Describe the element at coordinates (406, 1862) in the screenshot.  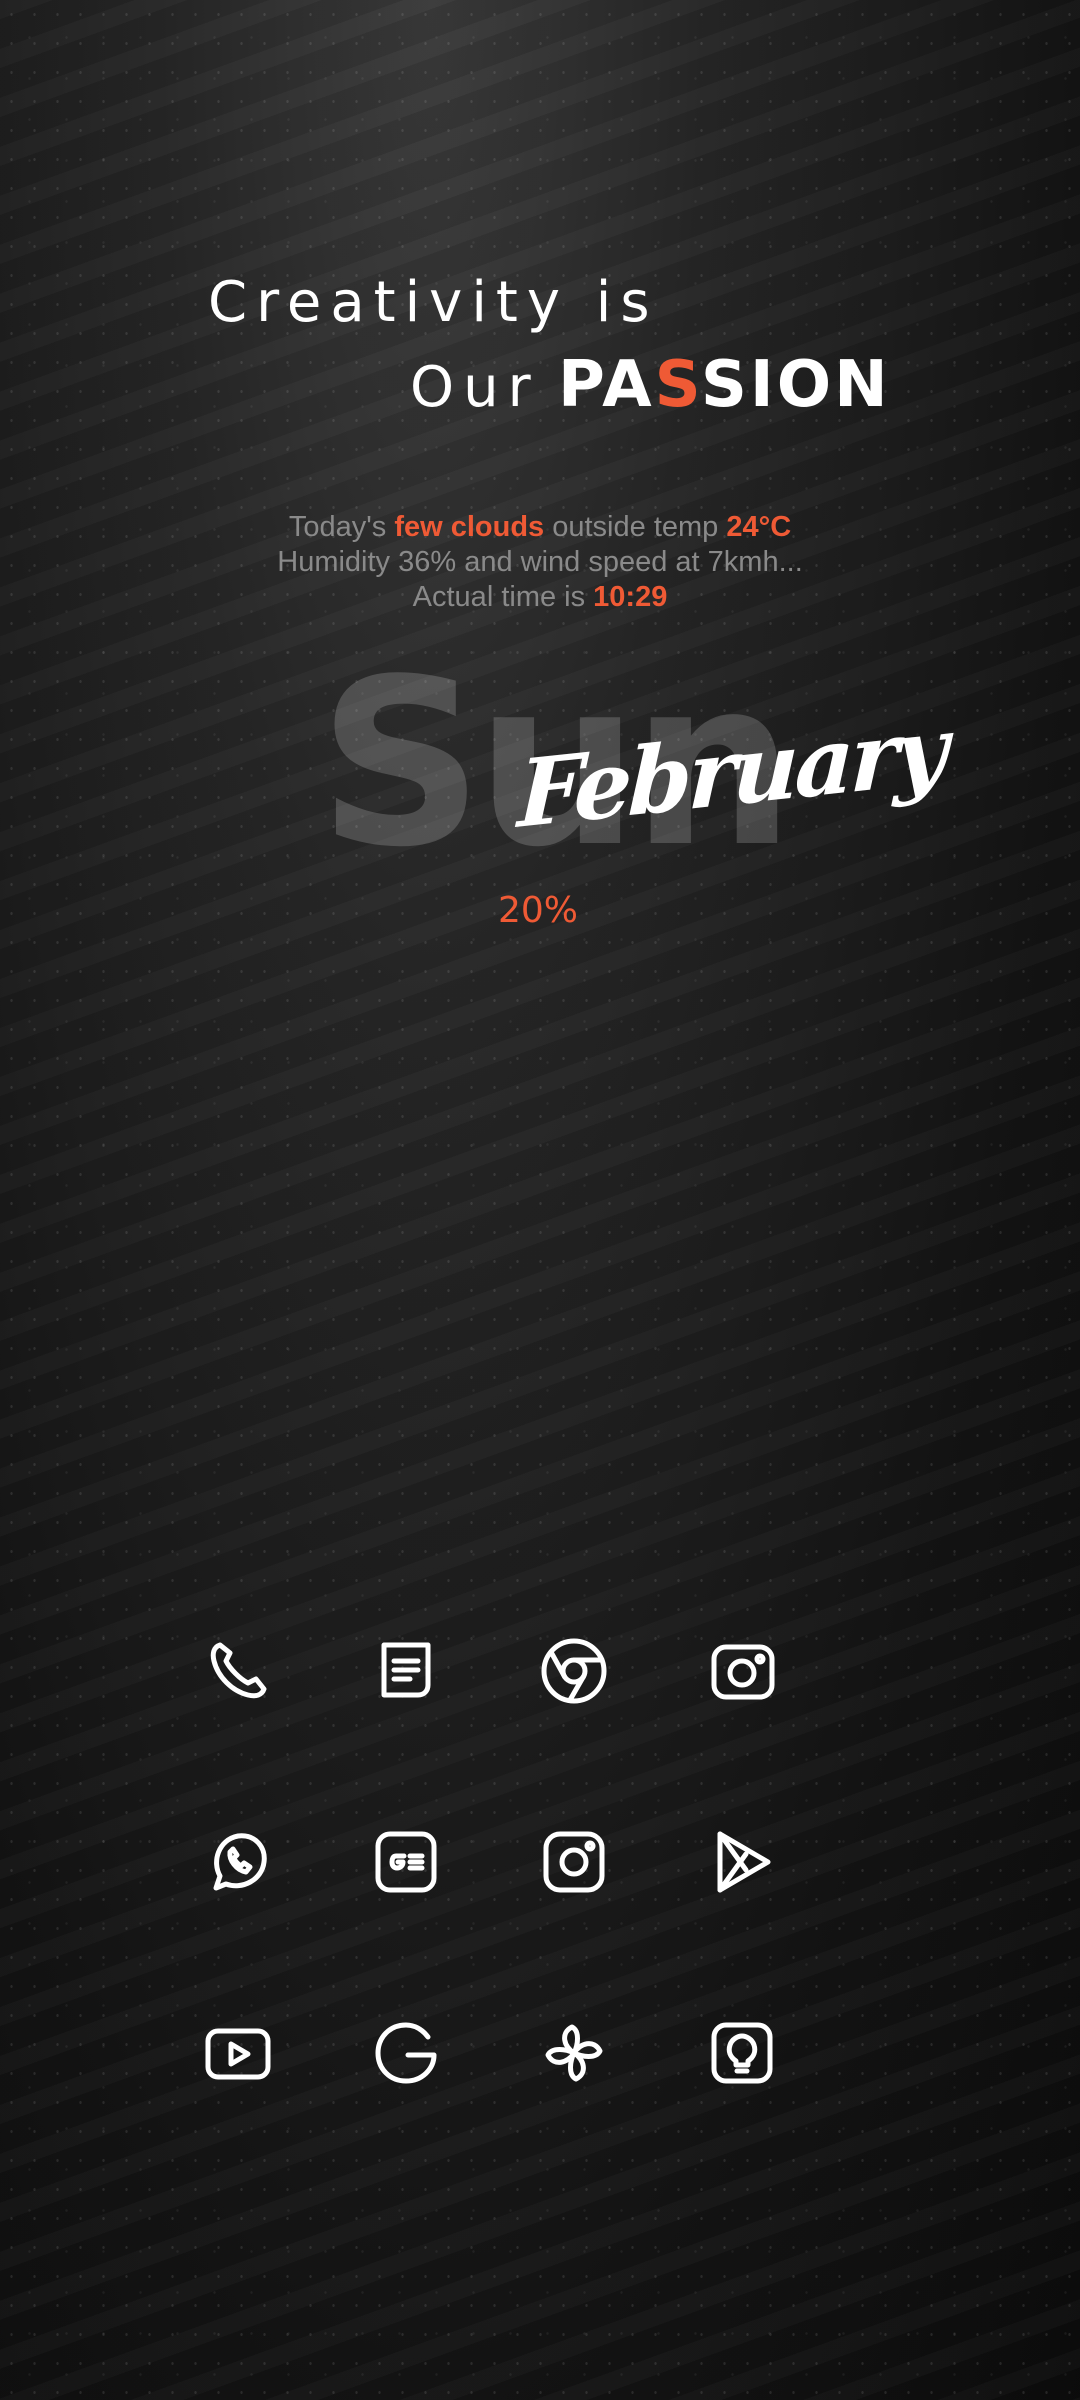
I see `google-news-icon` at that location.